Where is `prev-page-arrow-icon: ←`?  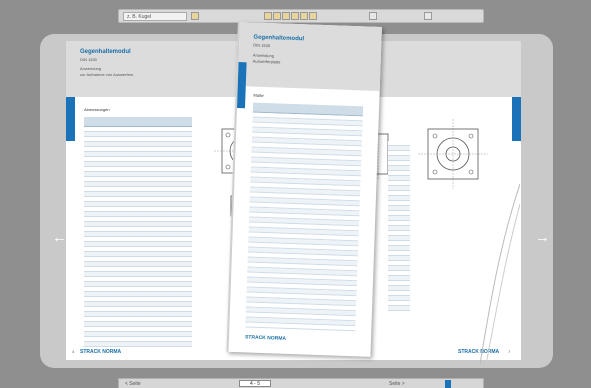 prev-page-arrow-icon: ← is located at coordinates (59, 238).